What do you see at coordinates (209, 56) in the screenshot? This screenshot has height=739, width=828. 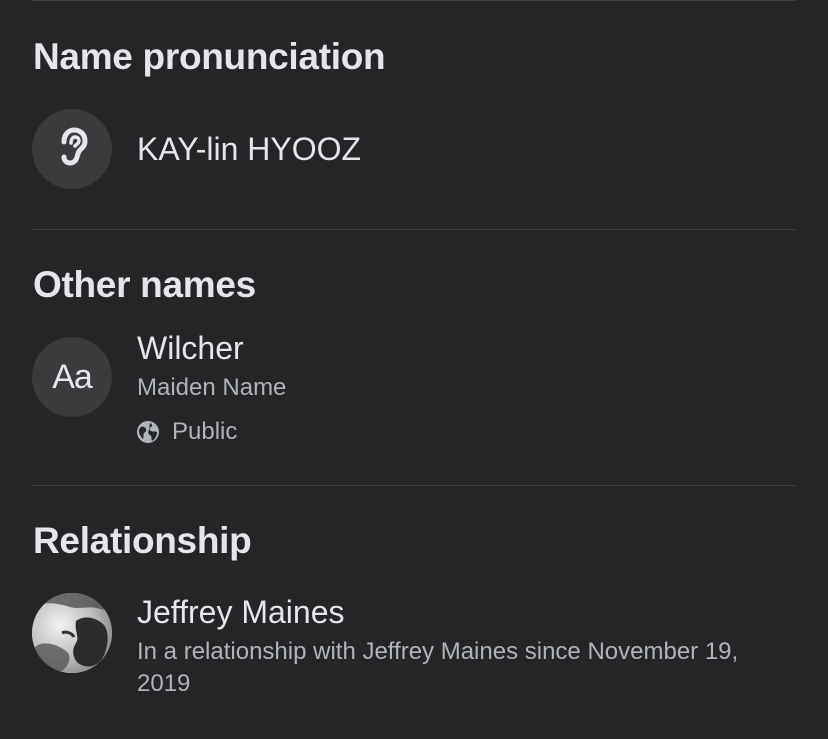 I see `name-pronunciation-title: Name pronunciation` at bounding box center [209, 56].